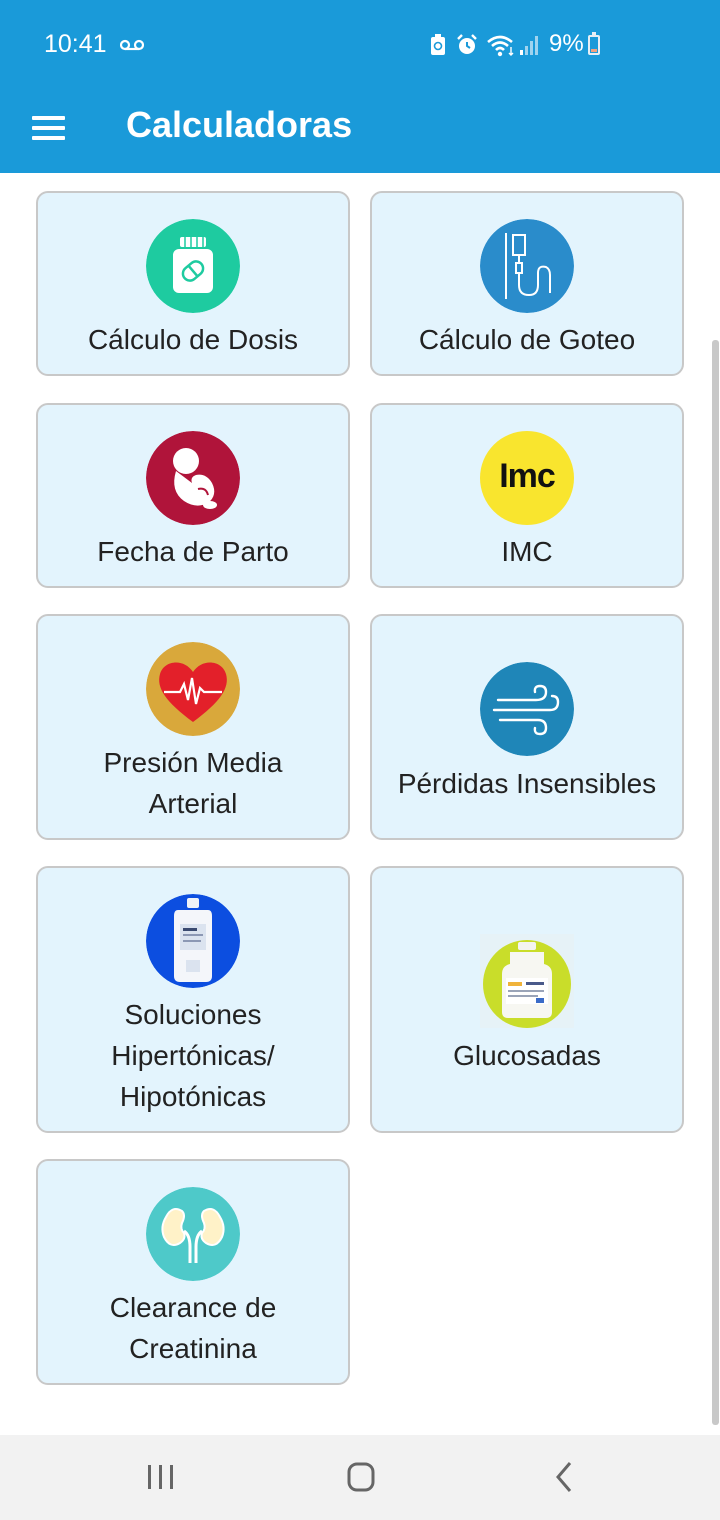  What do you see at coordinates (132, 45) in the screenshot?
I see `voicemail-icon` at bounding box center [132, 45].